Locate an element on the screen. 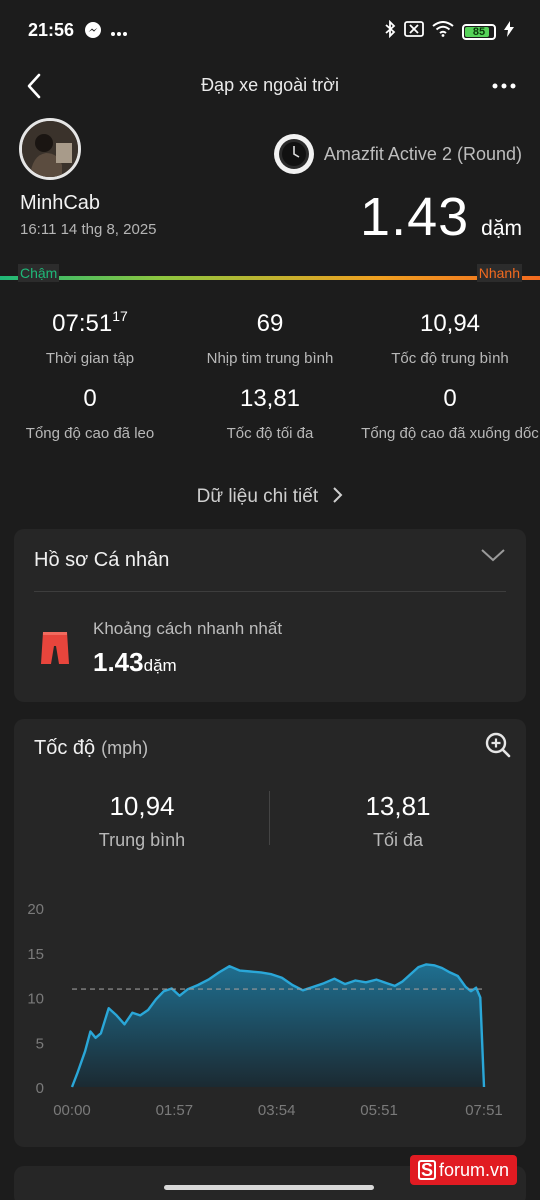 The image size is (540, 1200). stat-total-ascent: 0 Tổng độ cao đã leo is located at coordinates (90, 415).